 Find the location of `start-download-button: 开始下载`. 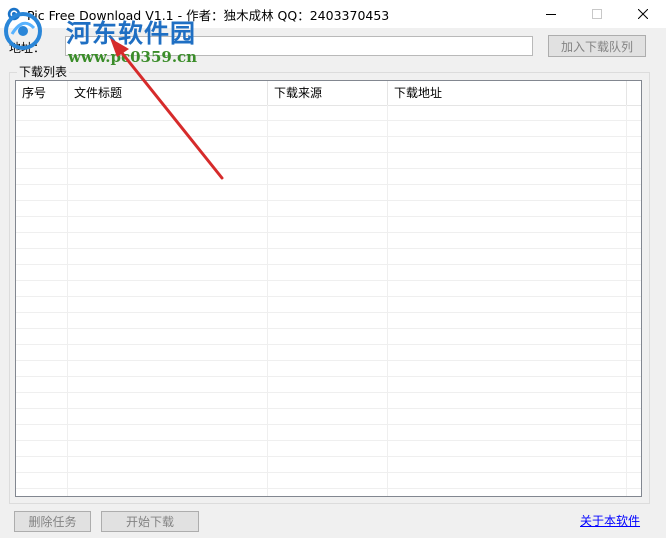

start-download-button: 开始下载 is located at coordinates (150, 521).